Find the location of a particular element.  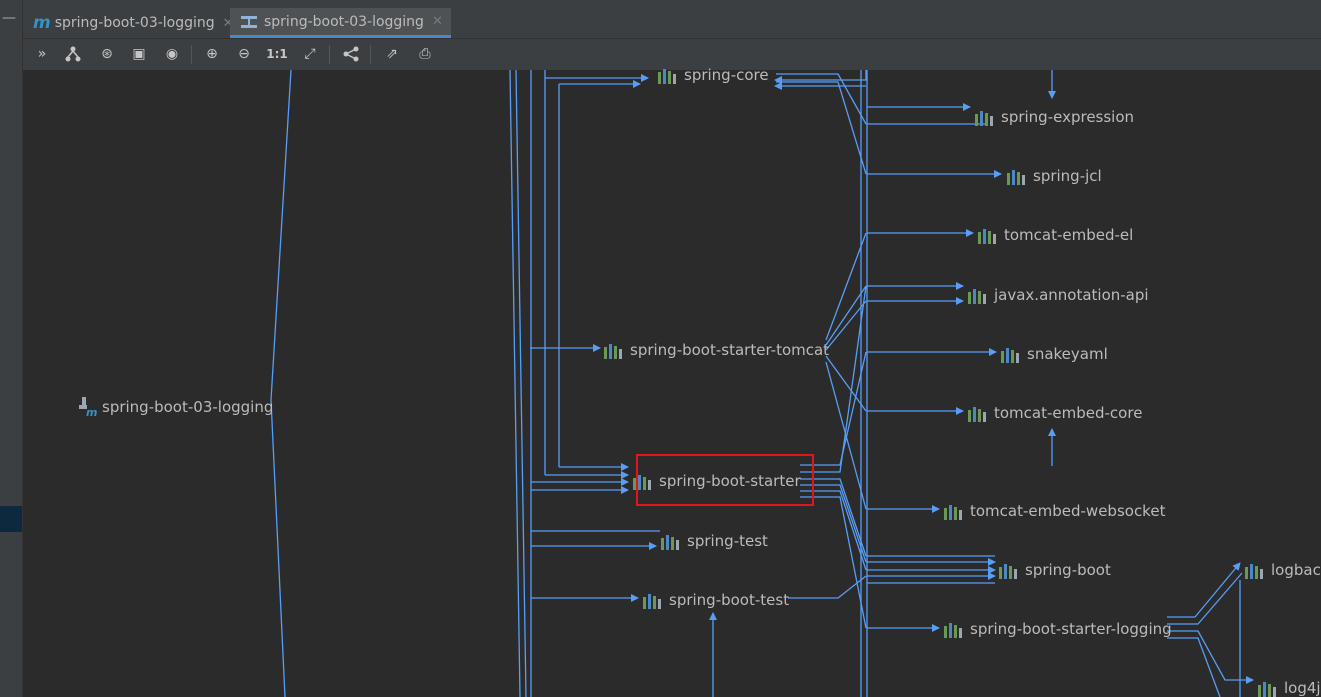

node-spring-boot-starter-tomcat: spring-boot-starter-tomcat is located at coordinates (716, 350).